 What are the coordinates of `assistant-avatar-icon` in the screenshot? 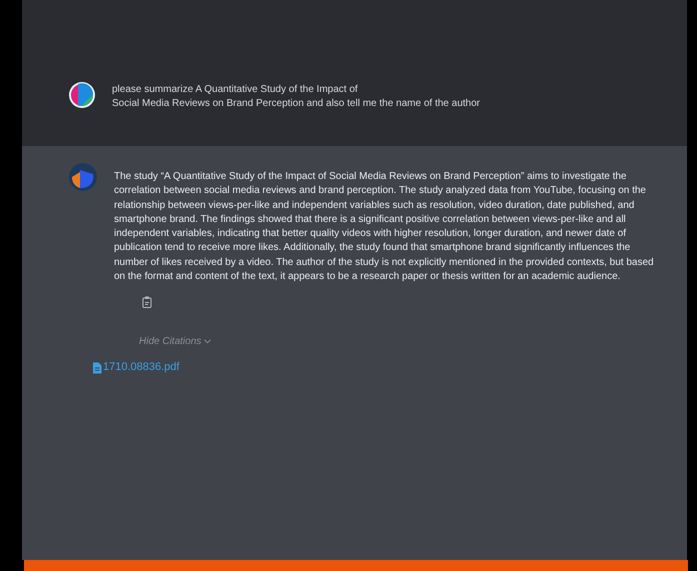 It's located at (83, 177).